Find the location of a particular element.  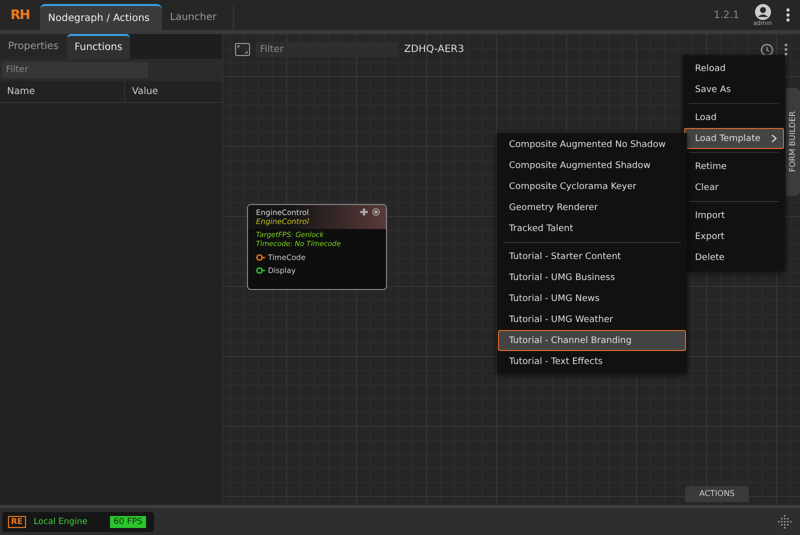

engine-logo: RE is located at coordinates (17, 522).